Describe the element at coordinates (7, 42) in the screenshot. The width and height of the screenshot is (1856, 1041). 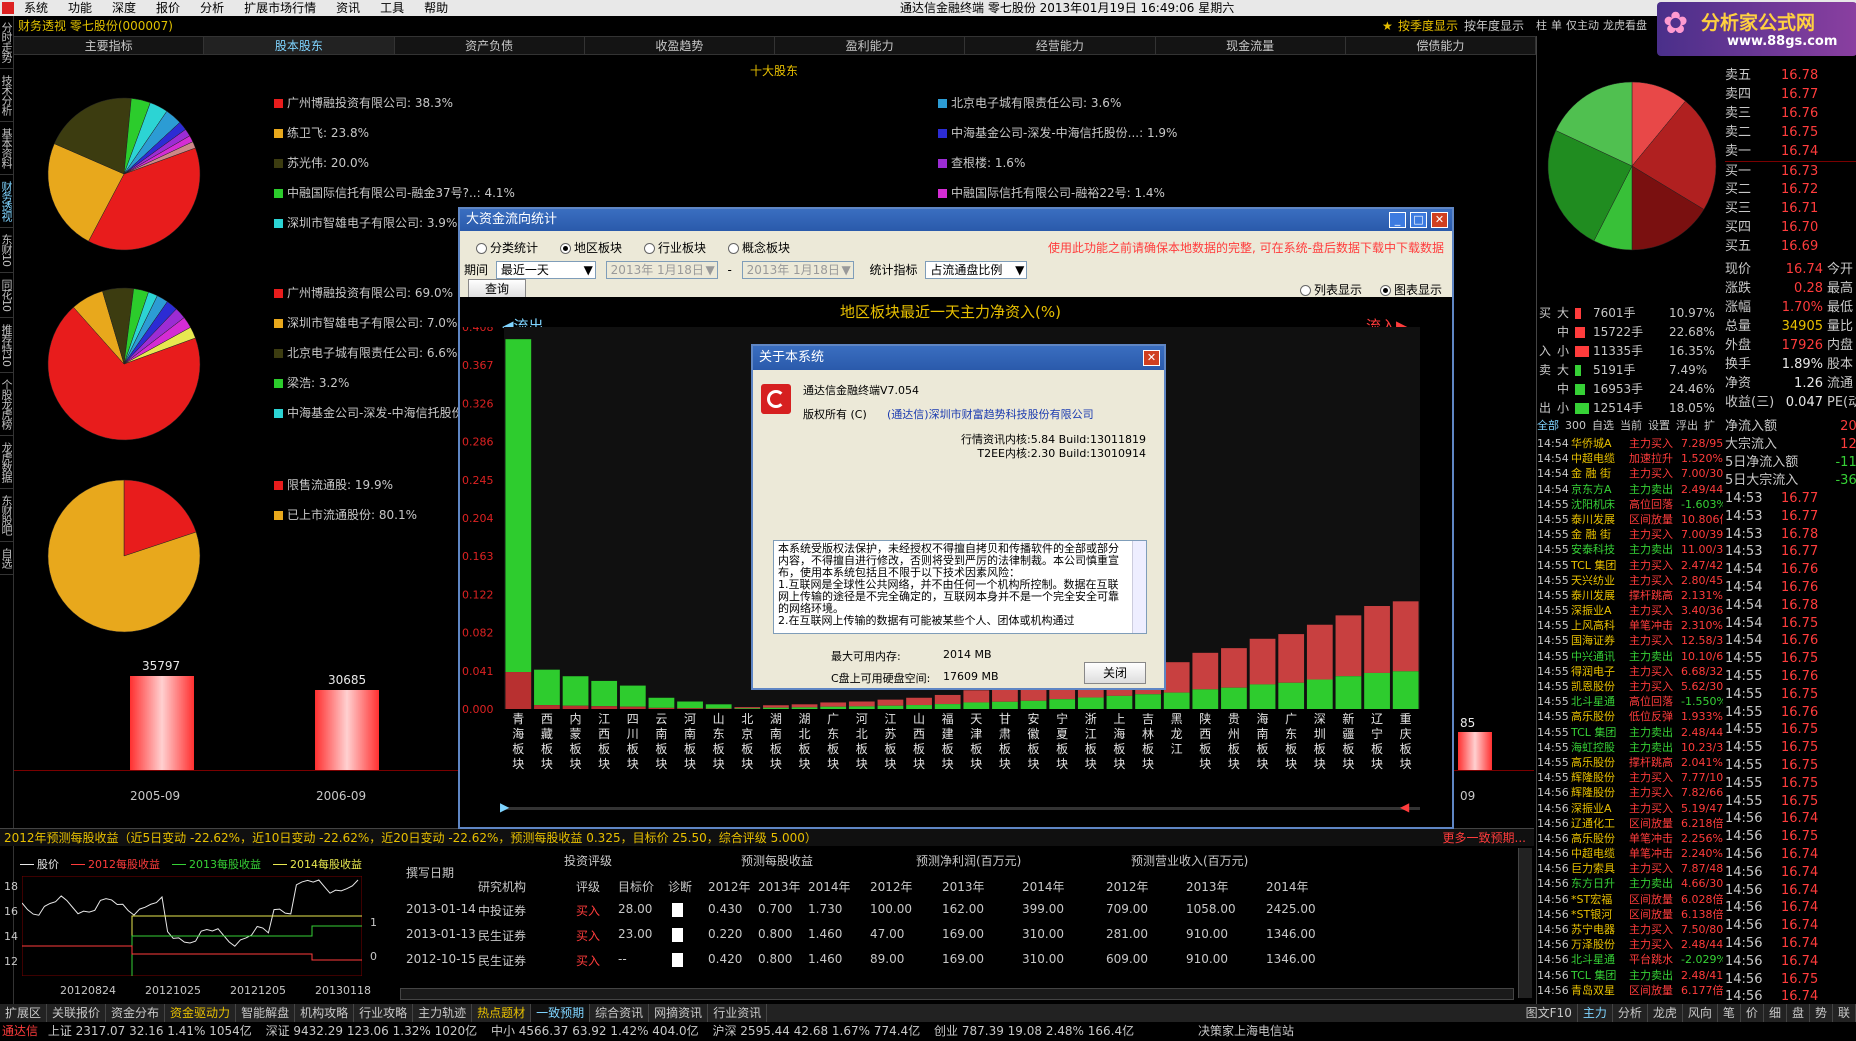
I see `left-tab: 分时走势` at that location.